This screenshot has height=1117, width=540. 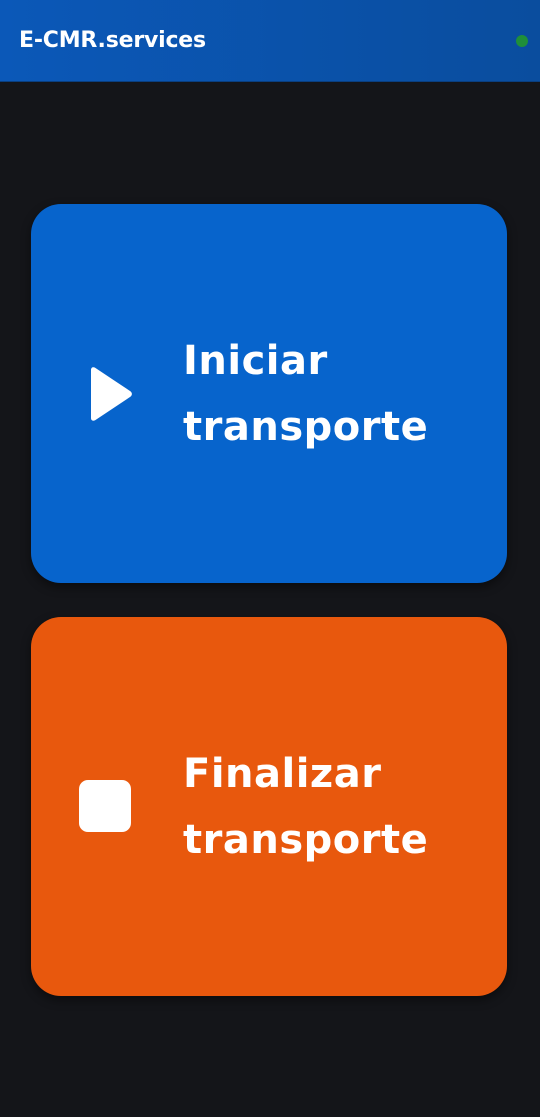 I want to click on play-icon, so click(x=111, y=394).